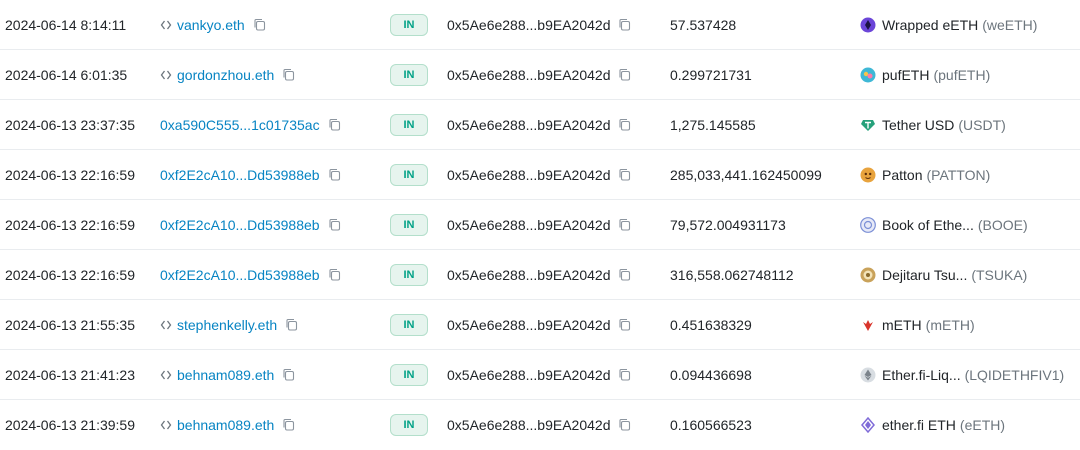  Describe the element at coordinates (70, 374) in the screenshot. I see `timestamp: 2024-06-13 21:41:23` at that location.